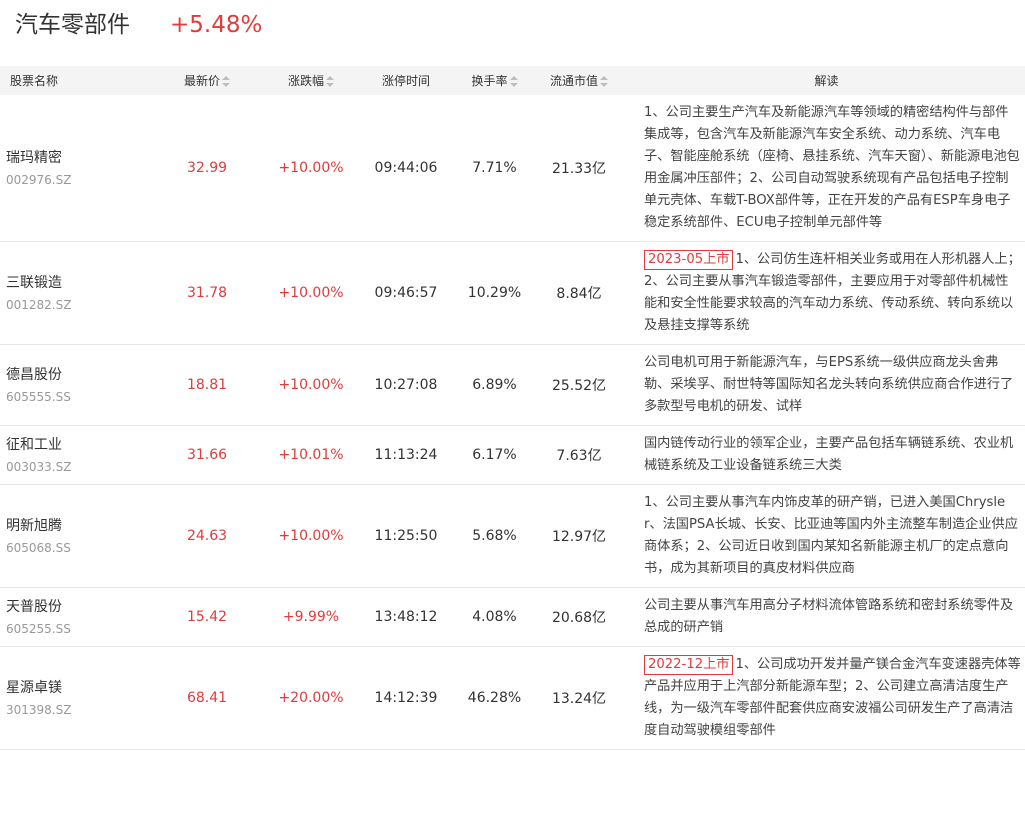  I want to click on stock-name: 星源卓镁, so click(75, 688).